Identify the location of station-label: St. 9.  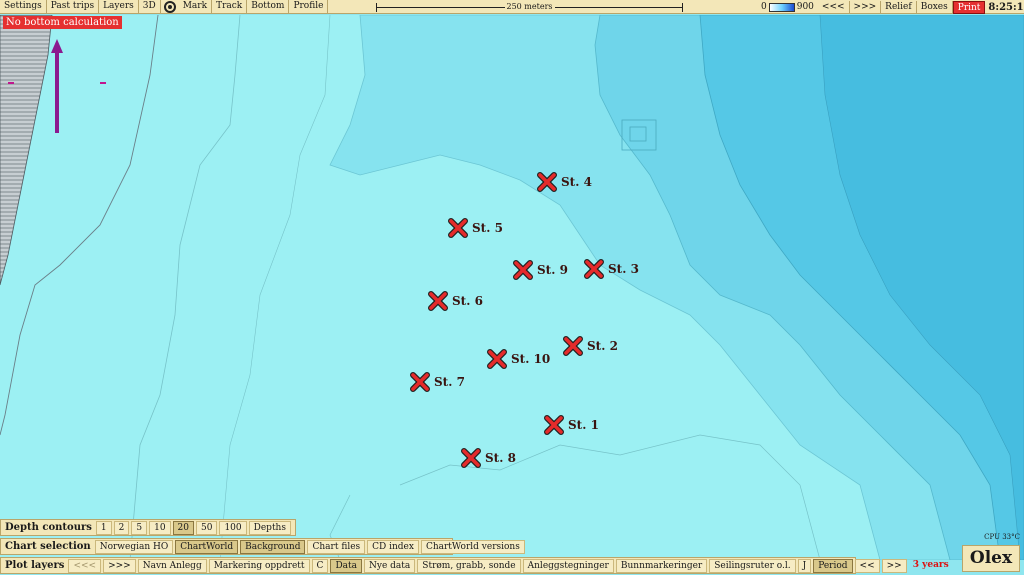
(552, 270).